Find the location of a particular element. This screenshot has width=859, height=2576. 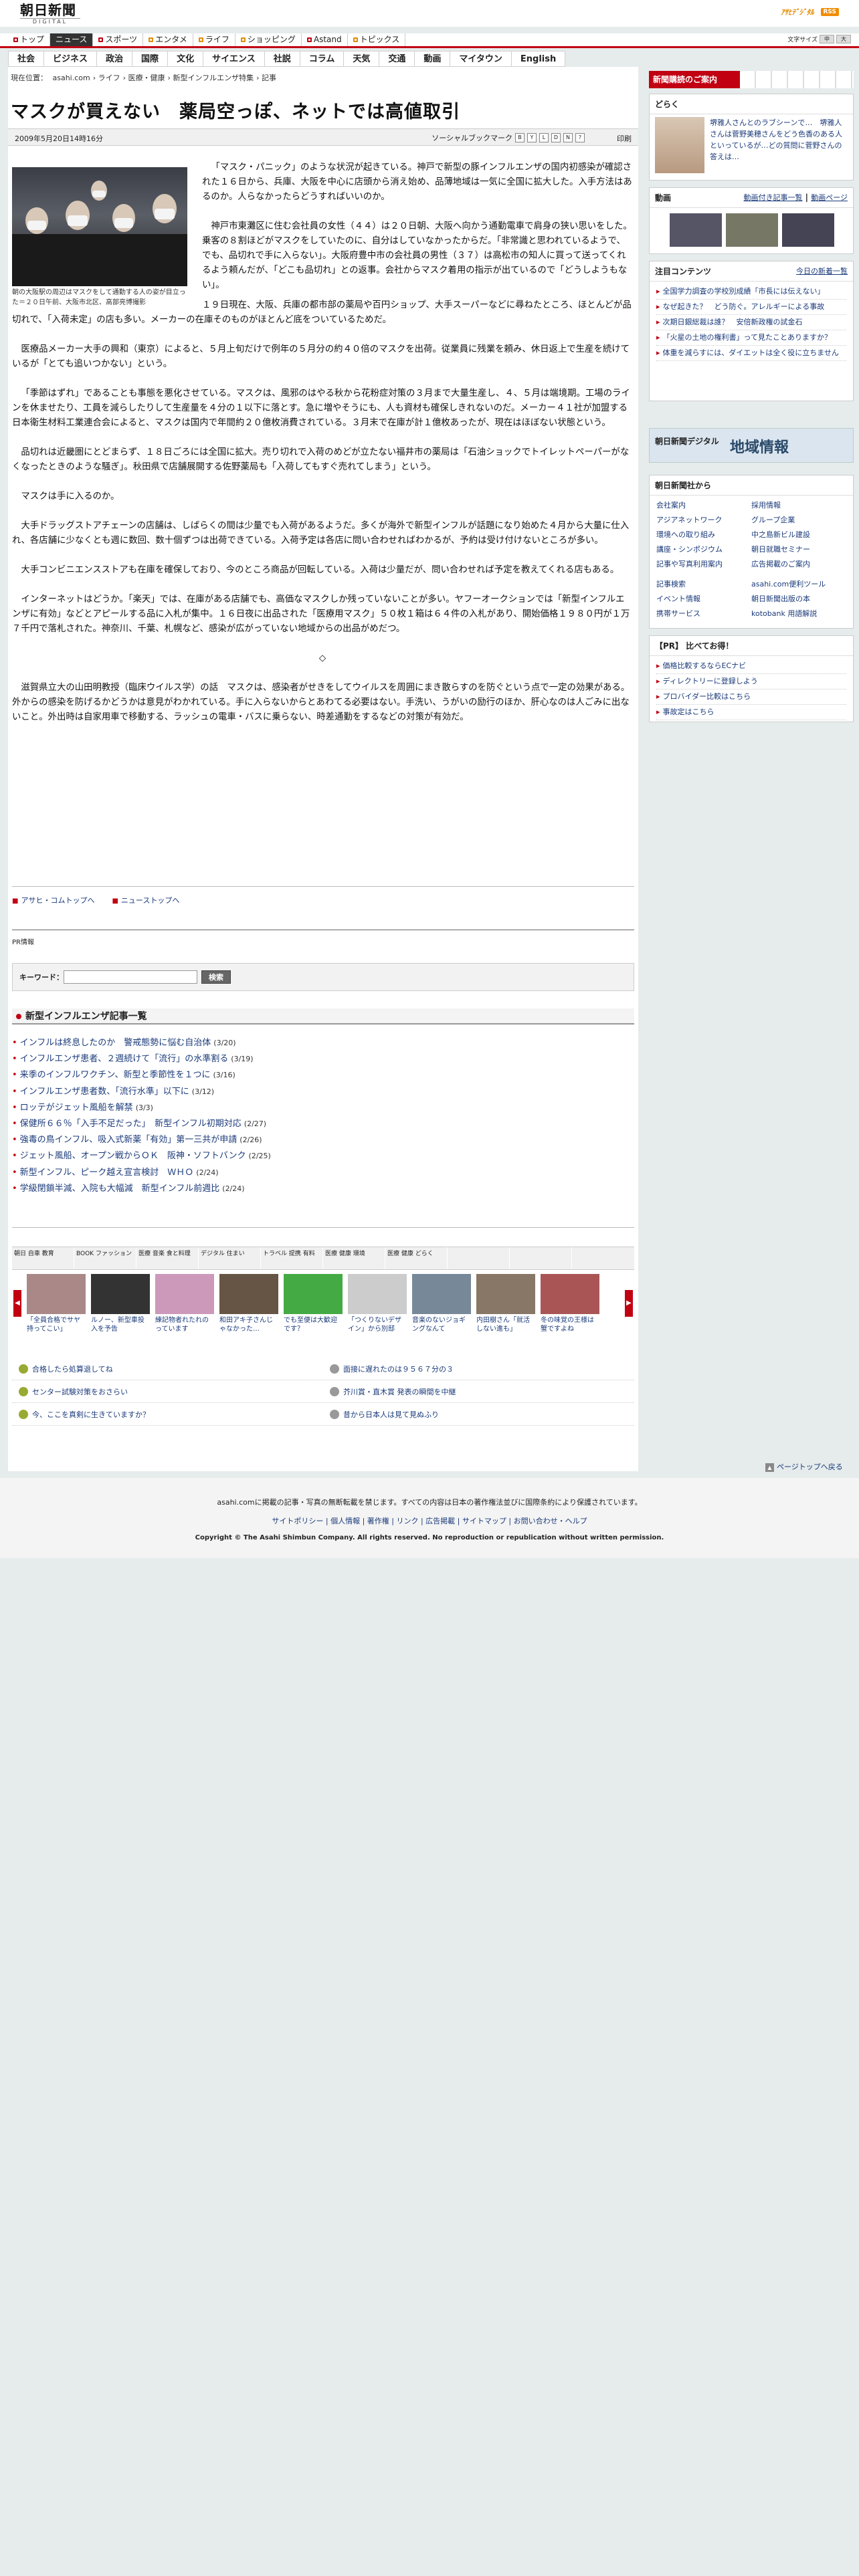

list-item: 全国学力調査の学校別成績「市長には伝えない」 is located at coordinates (751, 292).